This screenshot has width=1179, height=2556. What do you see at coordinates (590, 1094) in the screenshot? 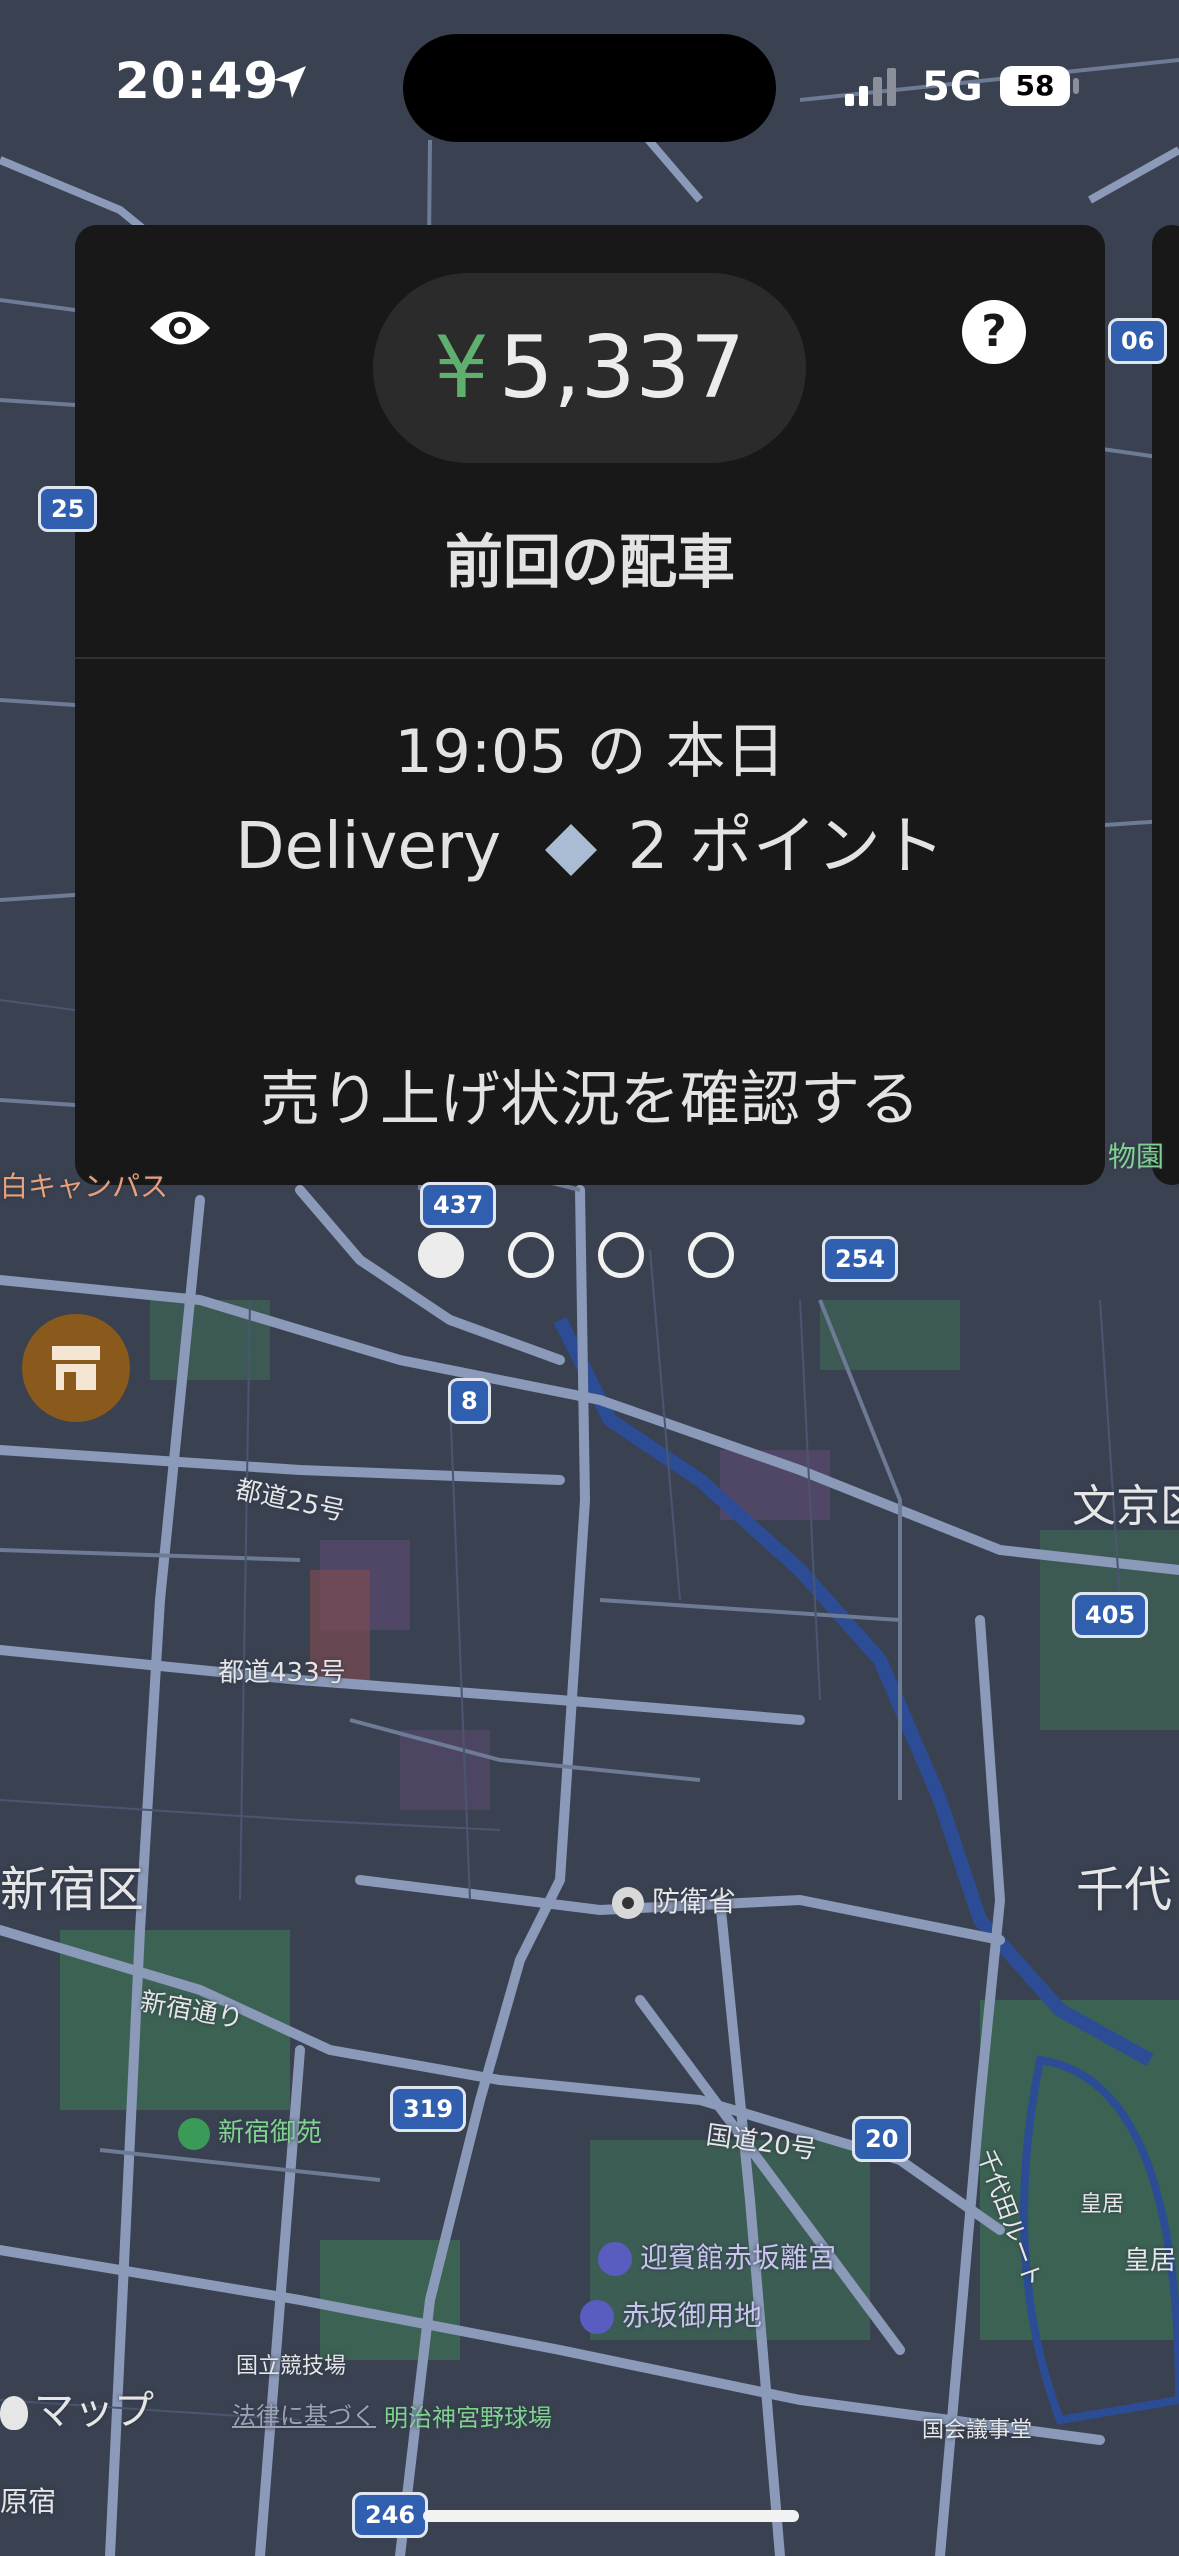
I see `view-earnings-link: 売り上げ状況を確認する` at bounding box center [590, 1094].